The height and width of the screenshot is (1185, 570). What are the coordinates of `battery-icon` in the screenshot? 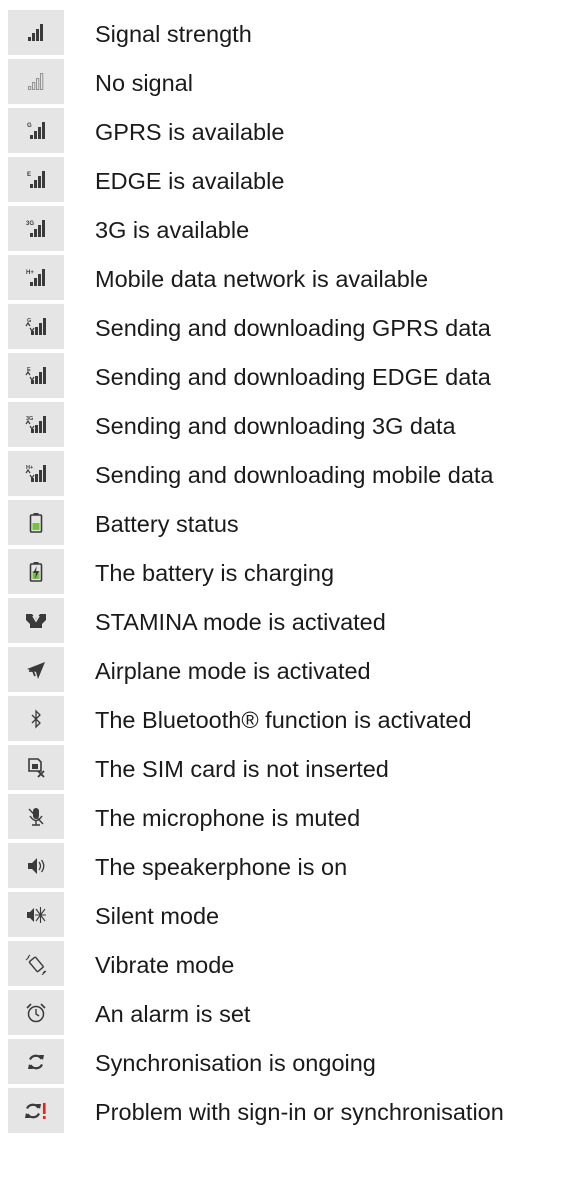 It's located at (36, 522).